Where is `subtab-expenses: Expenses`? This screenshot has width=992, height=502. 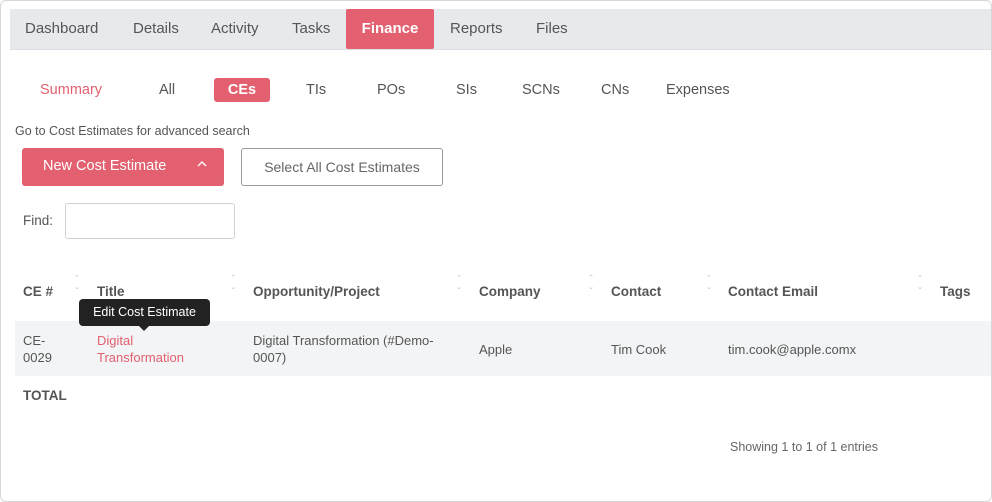 subtab-expenses: Expenses is located at coordinates (698, 90).